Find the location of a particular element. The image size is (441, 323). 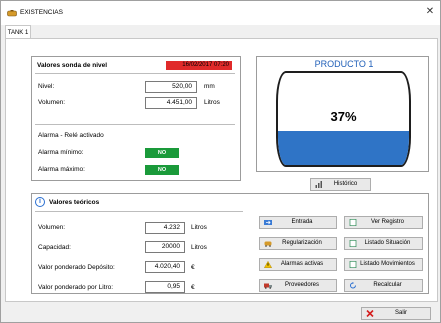

nivel-label: Nivel: is located at coordinates (46, 86).